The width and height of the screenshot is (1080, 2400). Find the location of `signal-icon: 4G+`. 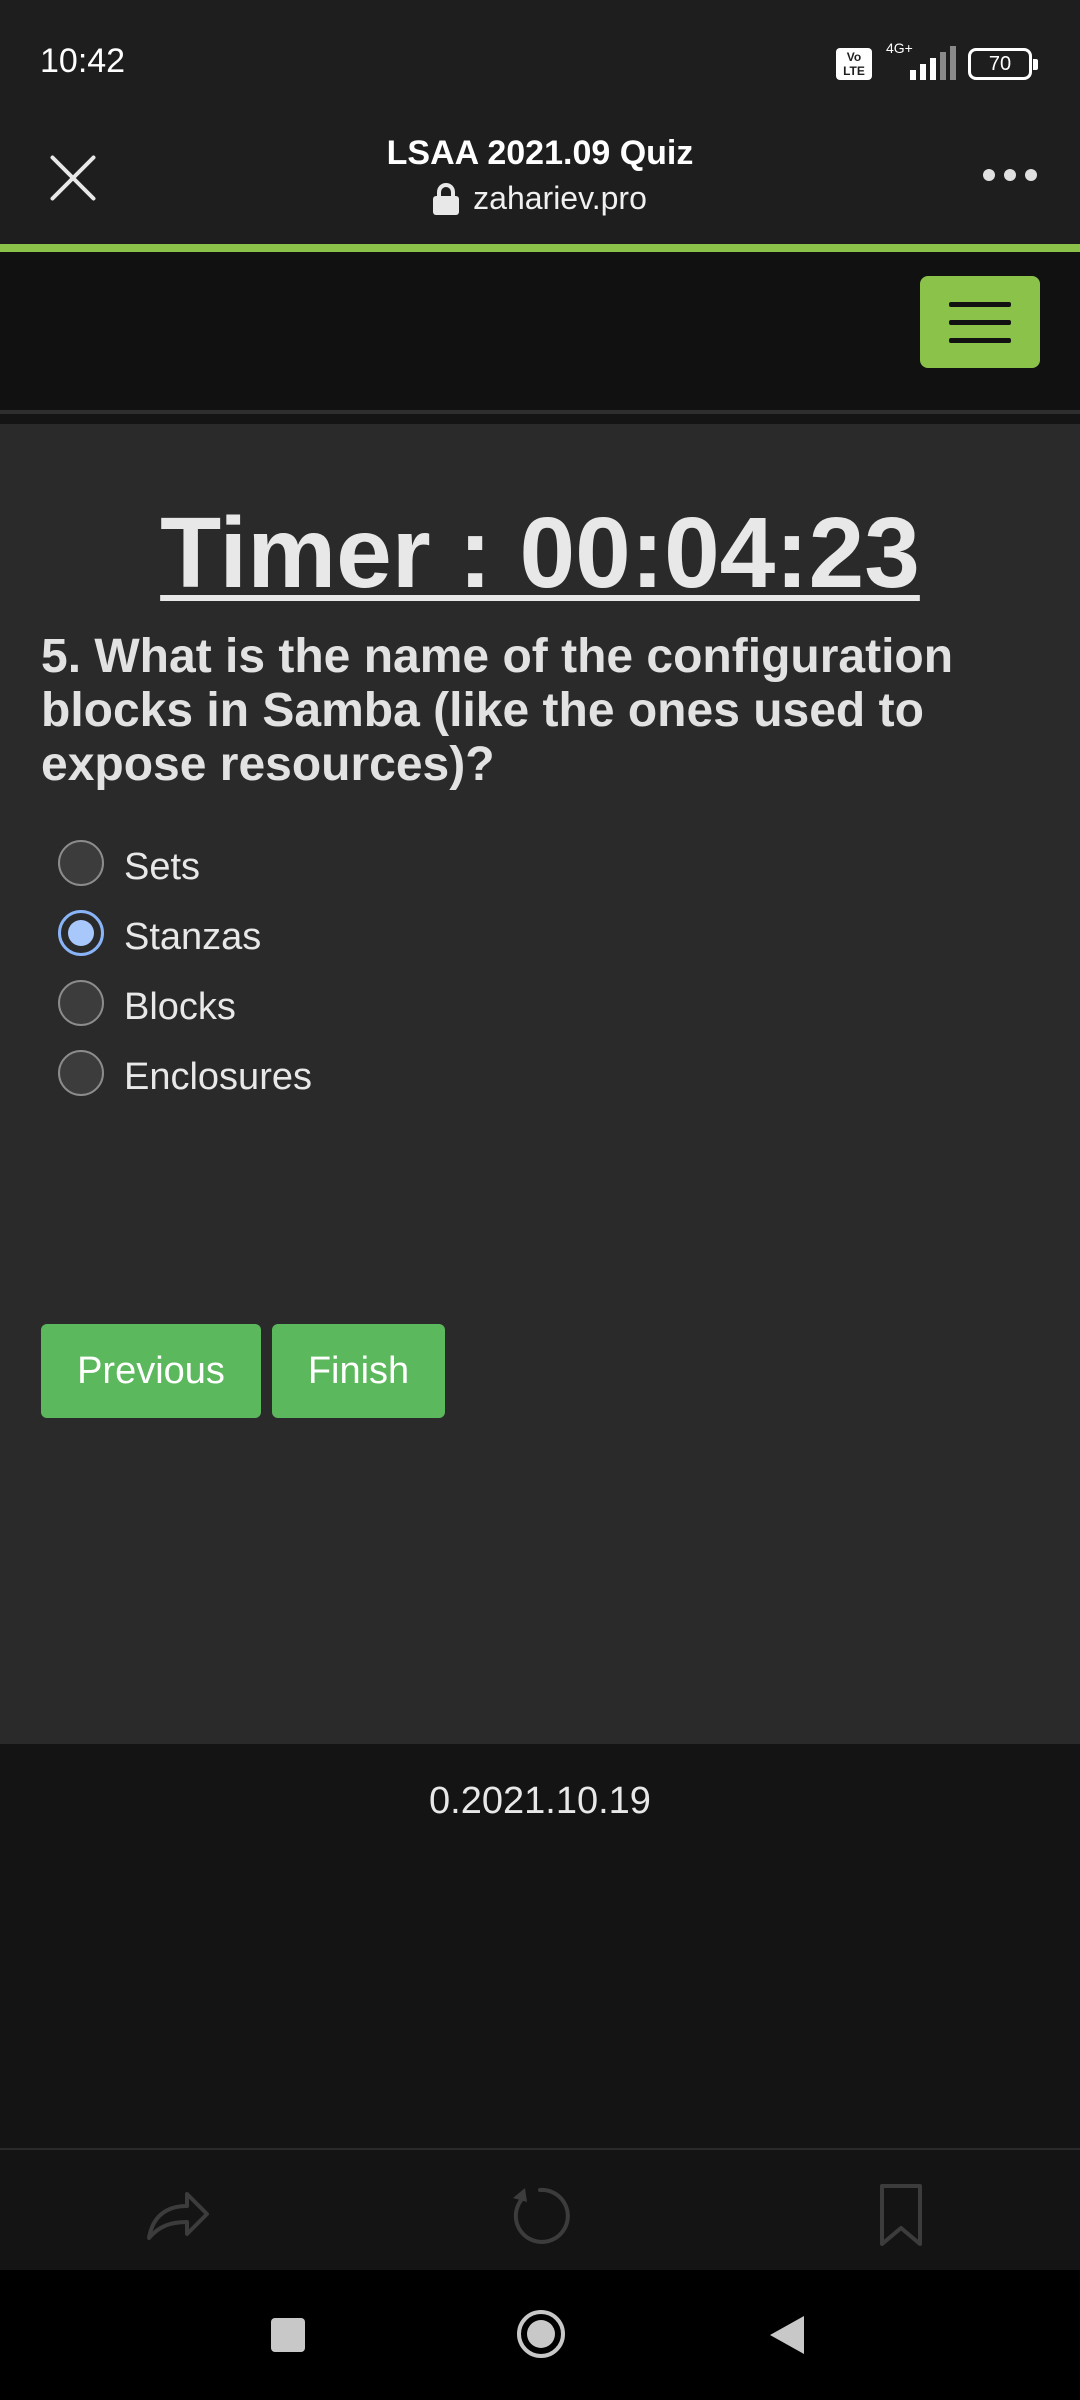

signal-icon: 4G+ is located at coordinates (920, 62).